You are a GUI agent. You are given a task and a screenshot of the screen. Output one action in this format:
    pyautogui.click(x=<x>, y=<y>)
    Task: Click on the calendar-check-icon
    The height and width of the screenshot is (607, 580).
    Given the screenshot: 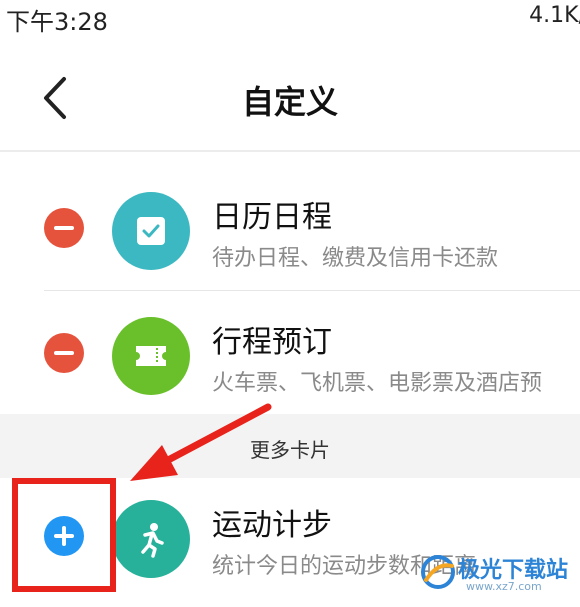 What is the action you would take?
    pyautogui.click(x=151, y=231)
    